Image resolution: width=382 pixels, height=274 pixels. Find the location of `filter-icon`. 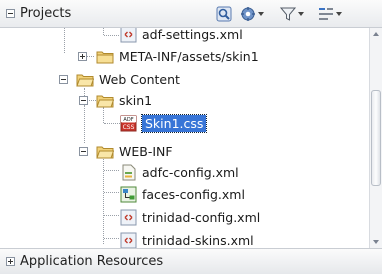

filter-icon is located at coordinates (292, 14).